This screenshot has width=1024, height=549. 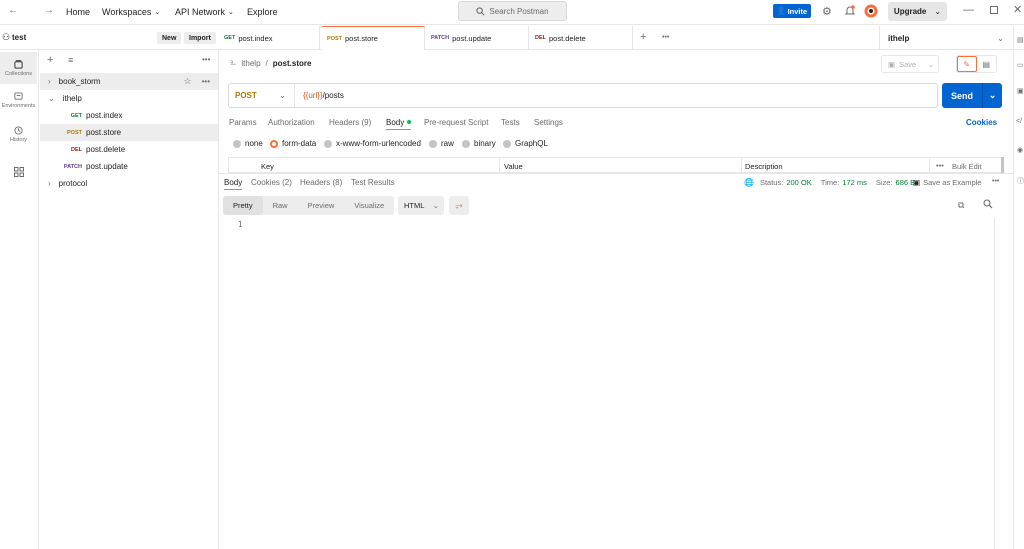 I want to click on bulk-edit-button: Bulk Edit, so click(x=967, y=166).